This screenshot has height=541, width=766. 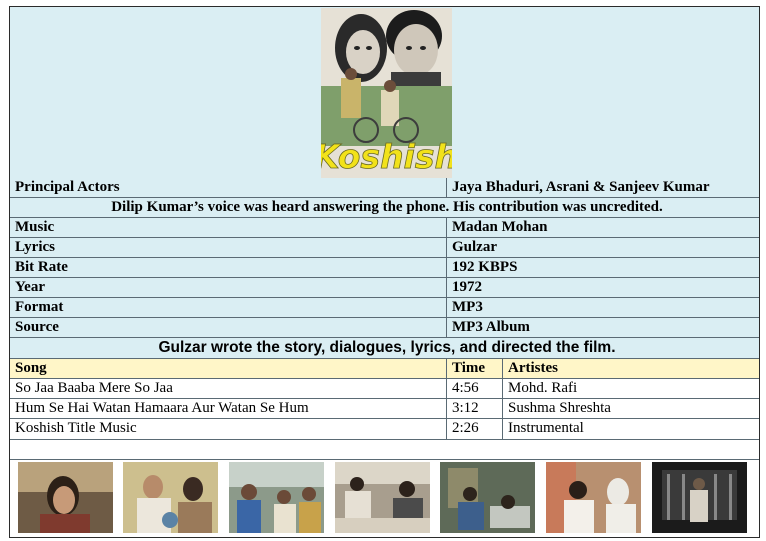 I want to click on spacer-row, so click(x=384, y=450).